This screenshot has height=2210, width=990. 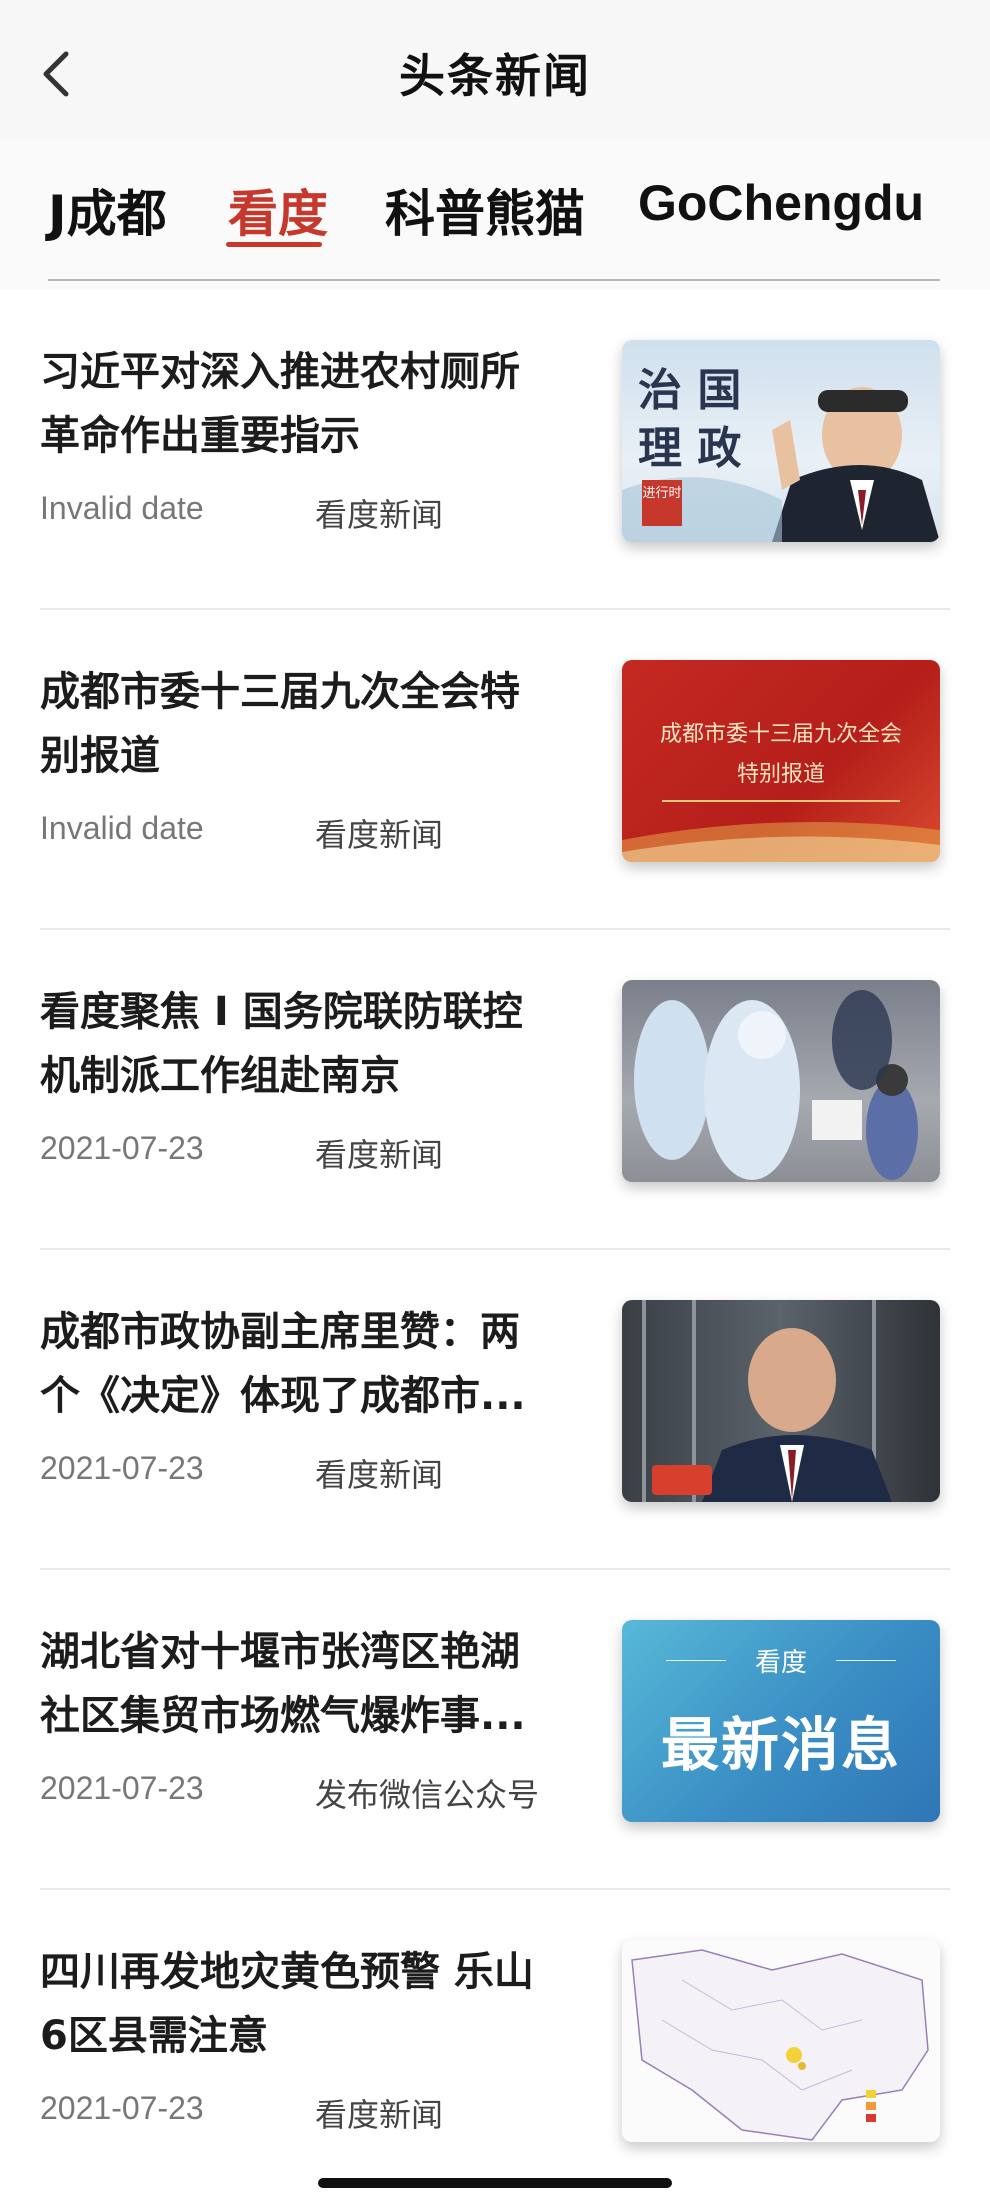 I want to click on thumb-caption-1: 成都市委十三届九次全会, so click(x=780, y=734).